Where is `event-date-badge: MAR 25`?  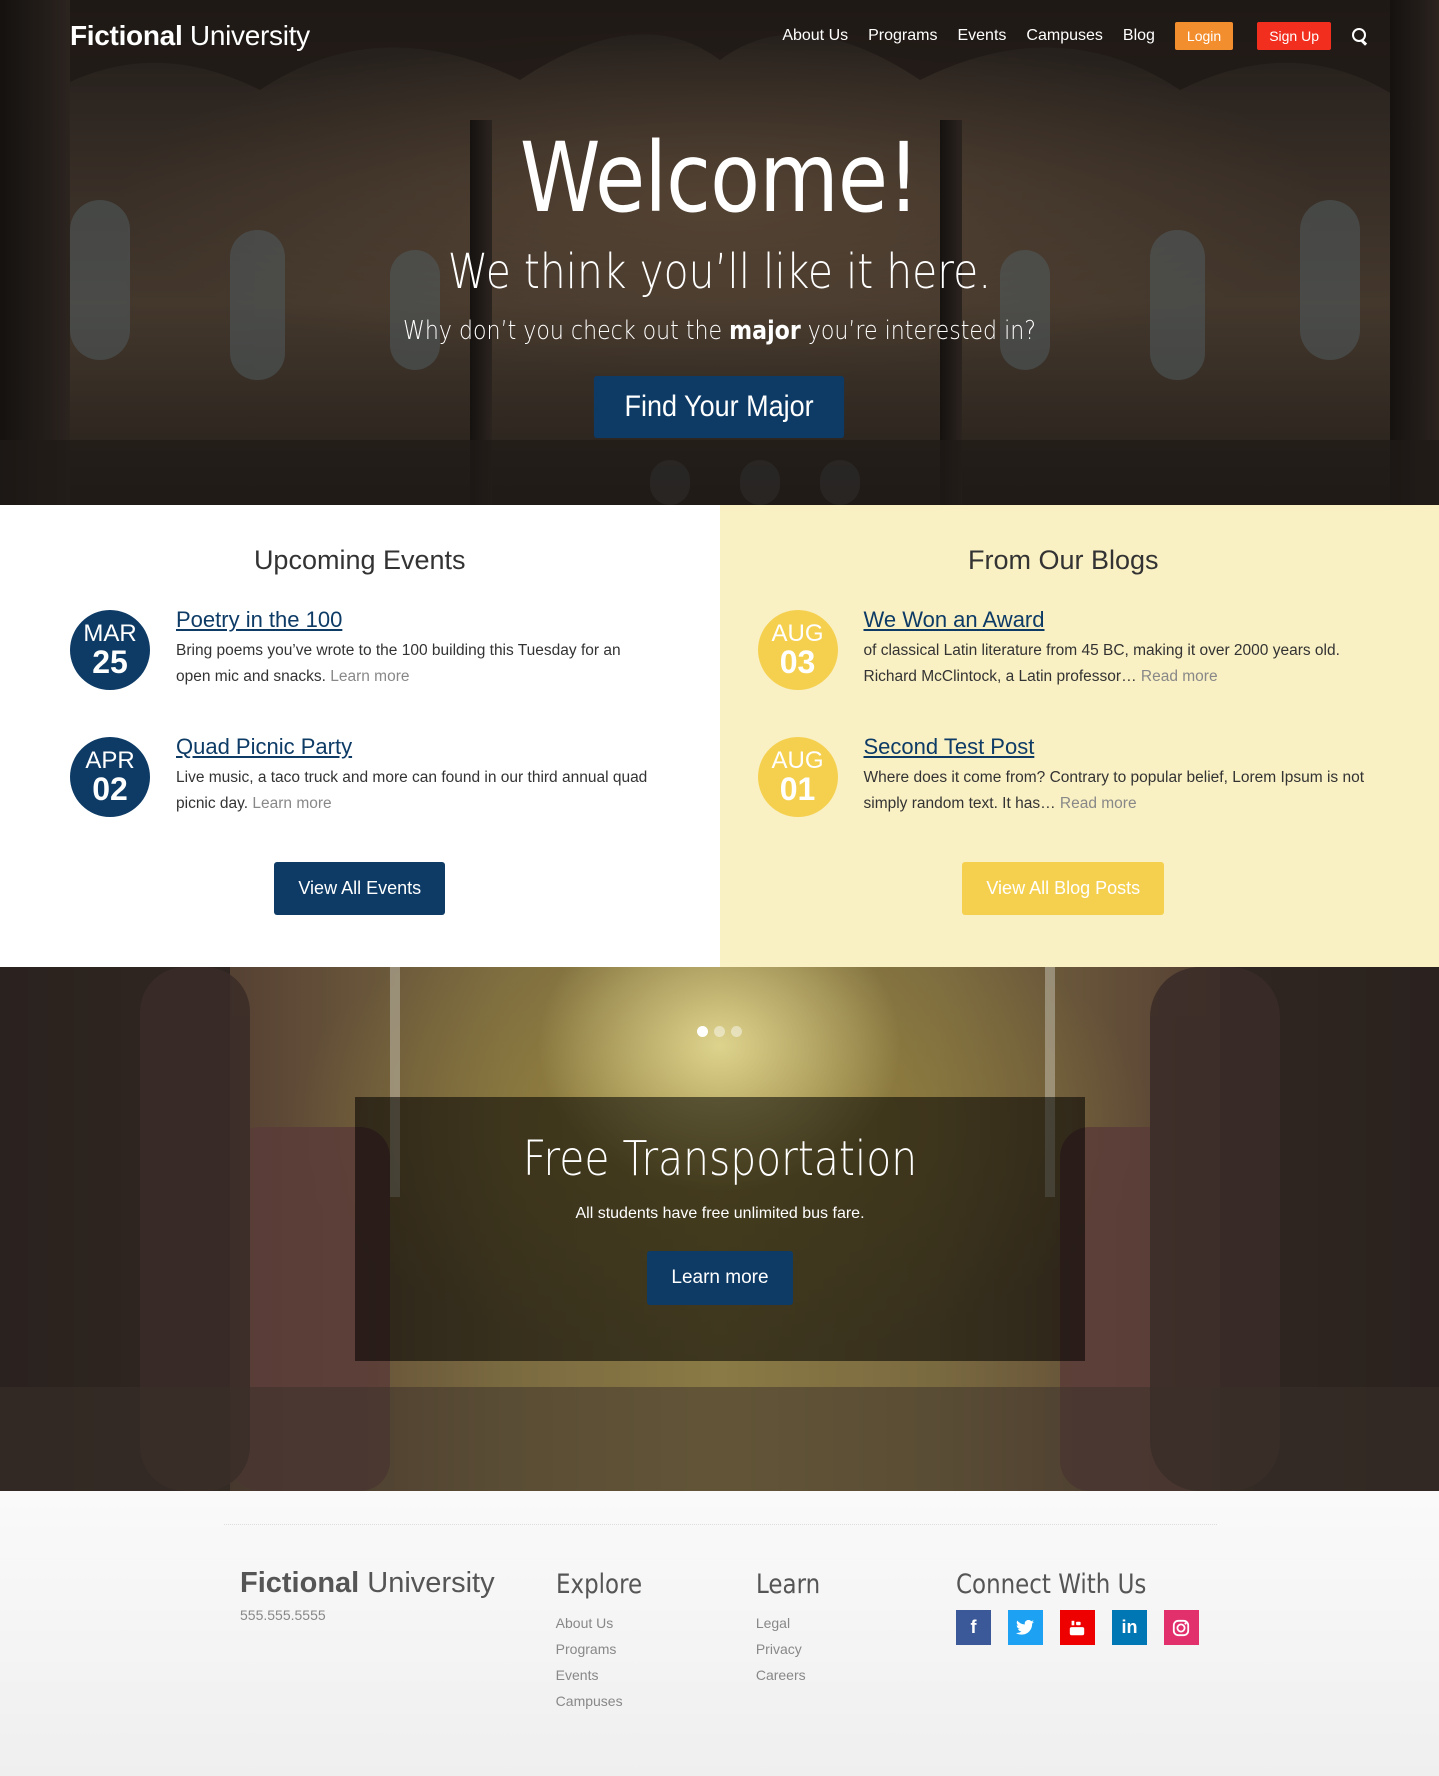 event-date-badge: MAR 25 is located at coordinates (110, 650).